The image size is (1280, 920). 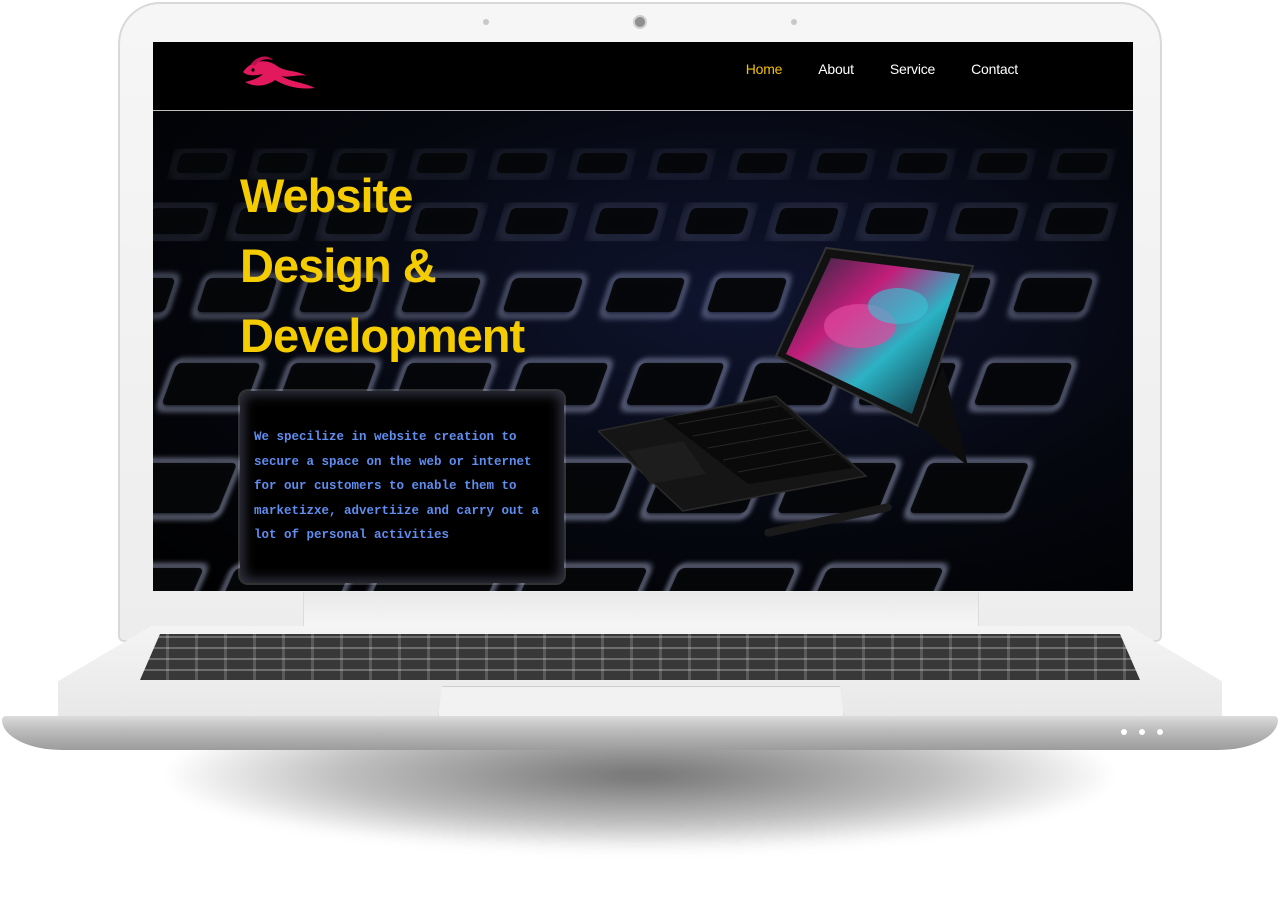 I want to click on nav-home: Home, so click(x=764, y=69).